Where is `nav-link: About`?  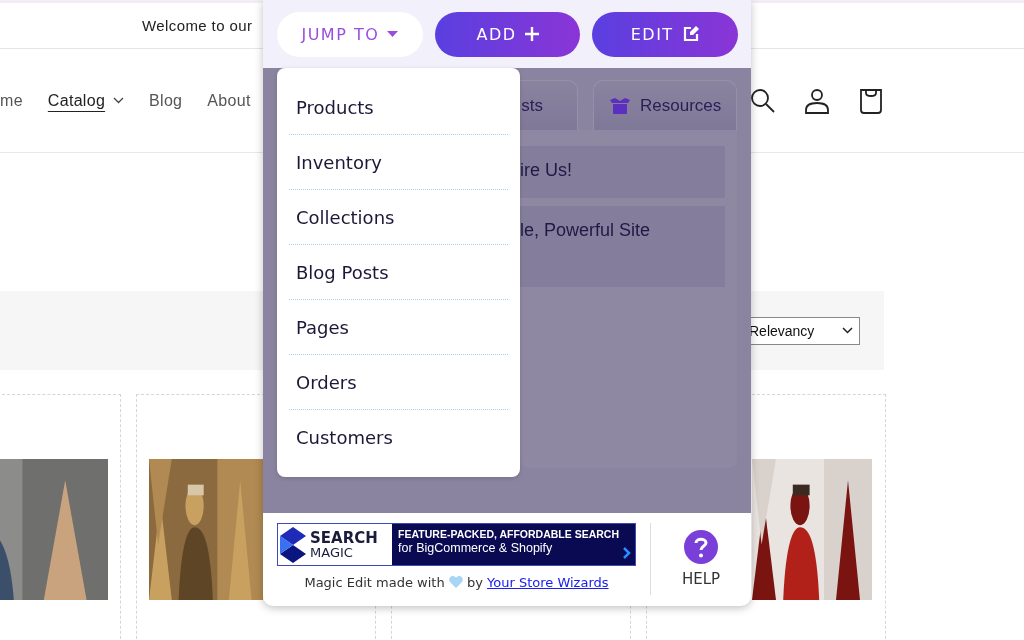 nav-link: About is located at coordinates (229, 100).